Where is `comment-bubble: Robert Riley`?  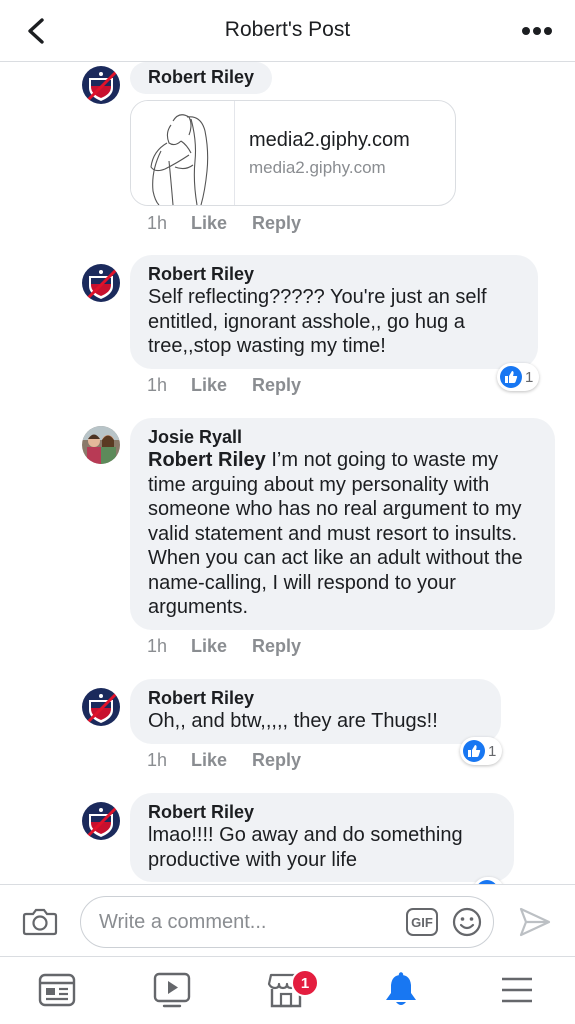 comment-bubble: Robert Riley is located at coordinates (201, 78).